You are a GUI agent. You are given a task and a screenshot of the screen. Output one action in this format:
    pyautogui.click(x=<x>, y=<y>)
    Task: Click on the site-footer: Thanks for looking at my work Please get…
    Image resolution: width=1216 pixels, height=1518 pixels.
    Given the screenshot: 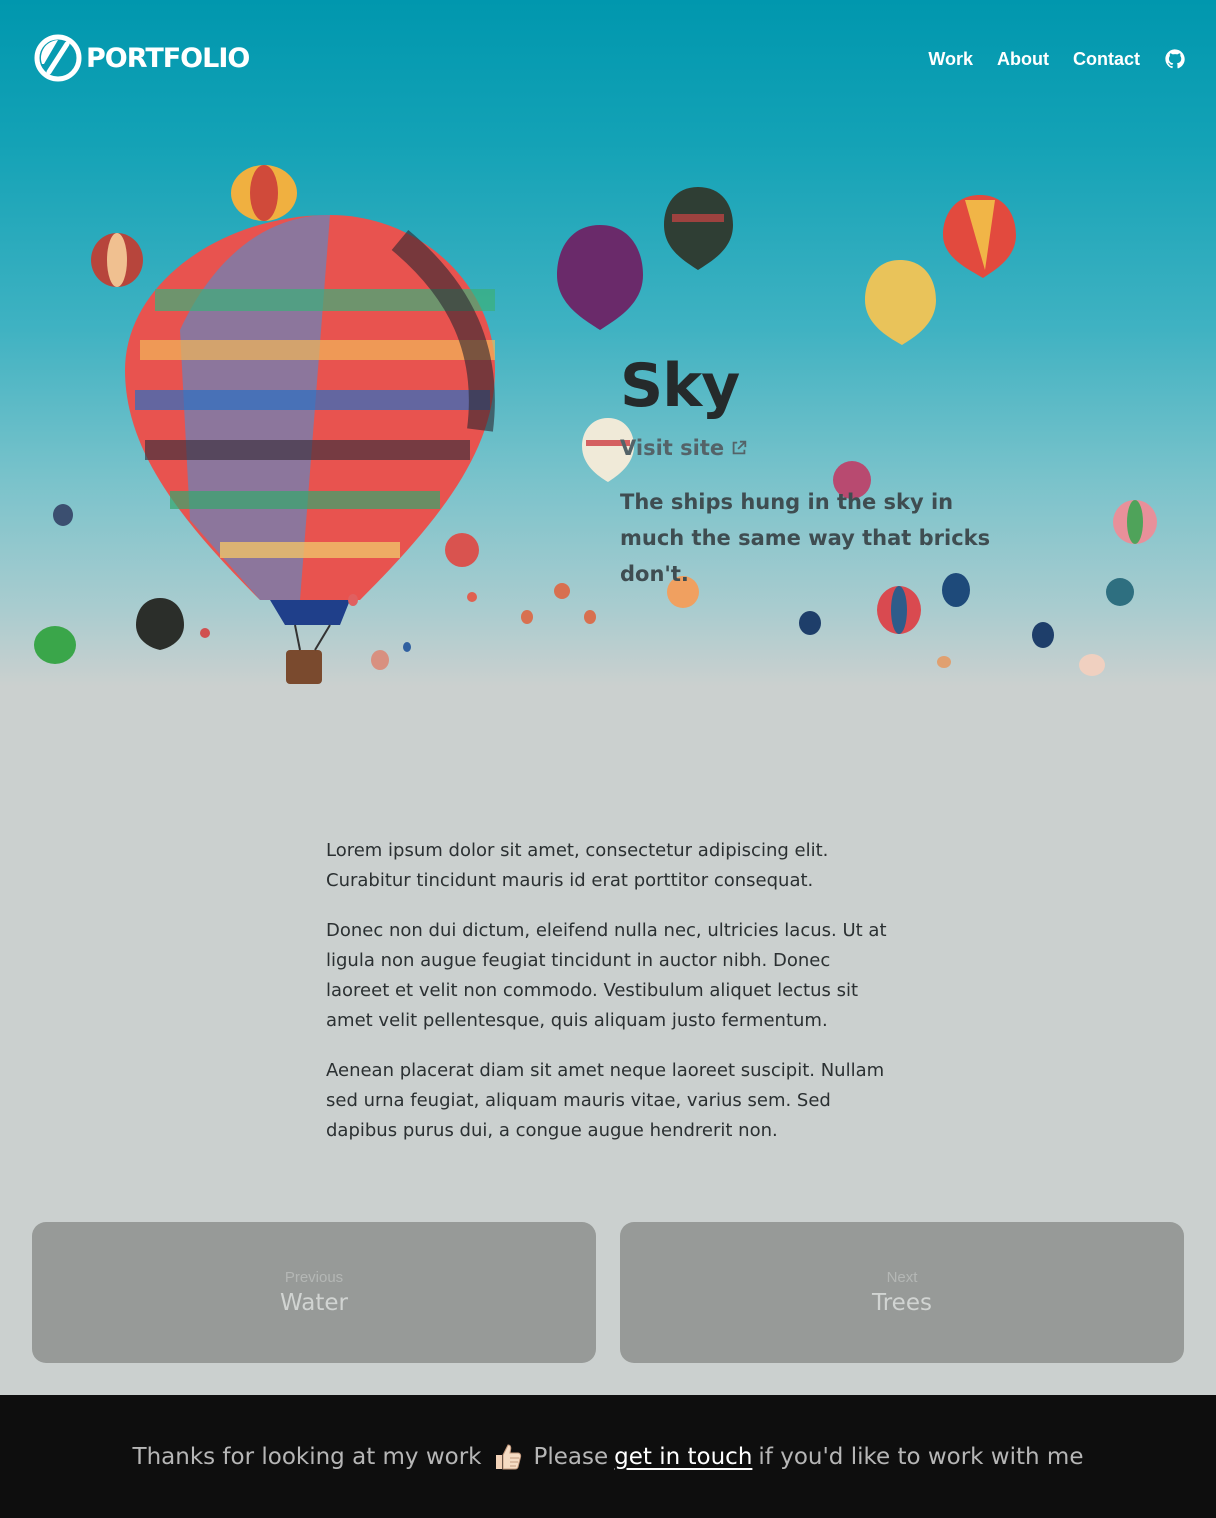 What is the action you would take?
    pyautogui.click(x=608, y=1456)
    